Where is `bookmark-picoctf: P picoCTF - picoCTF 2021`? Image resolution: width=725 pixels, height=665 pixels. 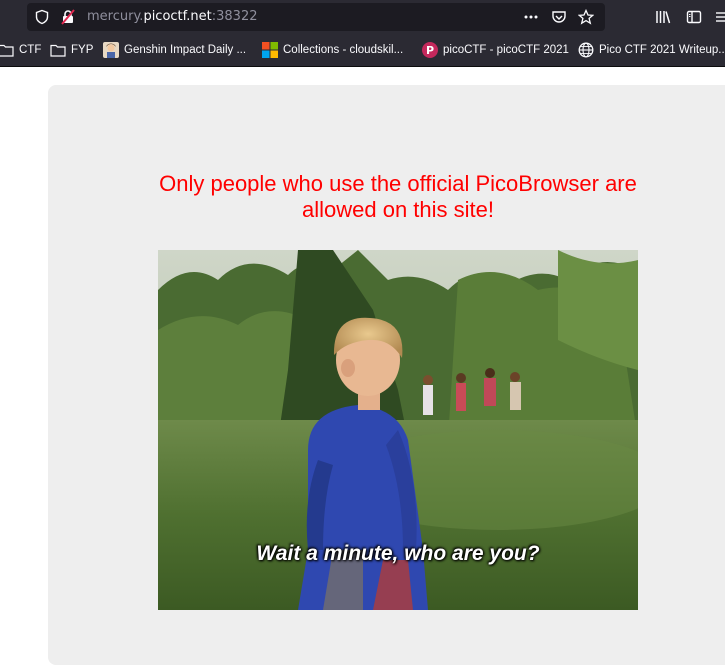
bookmark-picoctf: P picoCTF - picoCTF 2021 is located at coordinates (495, 50).